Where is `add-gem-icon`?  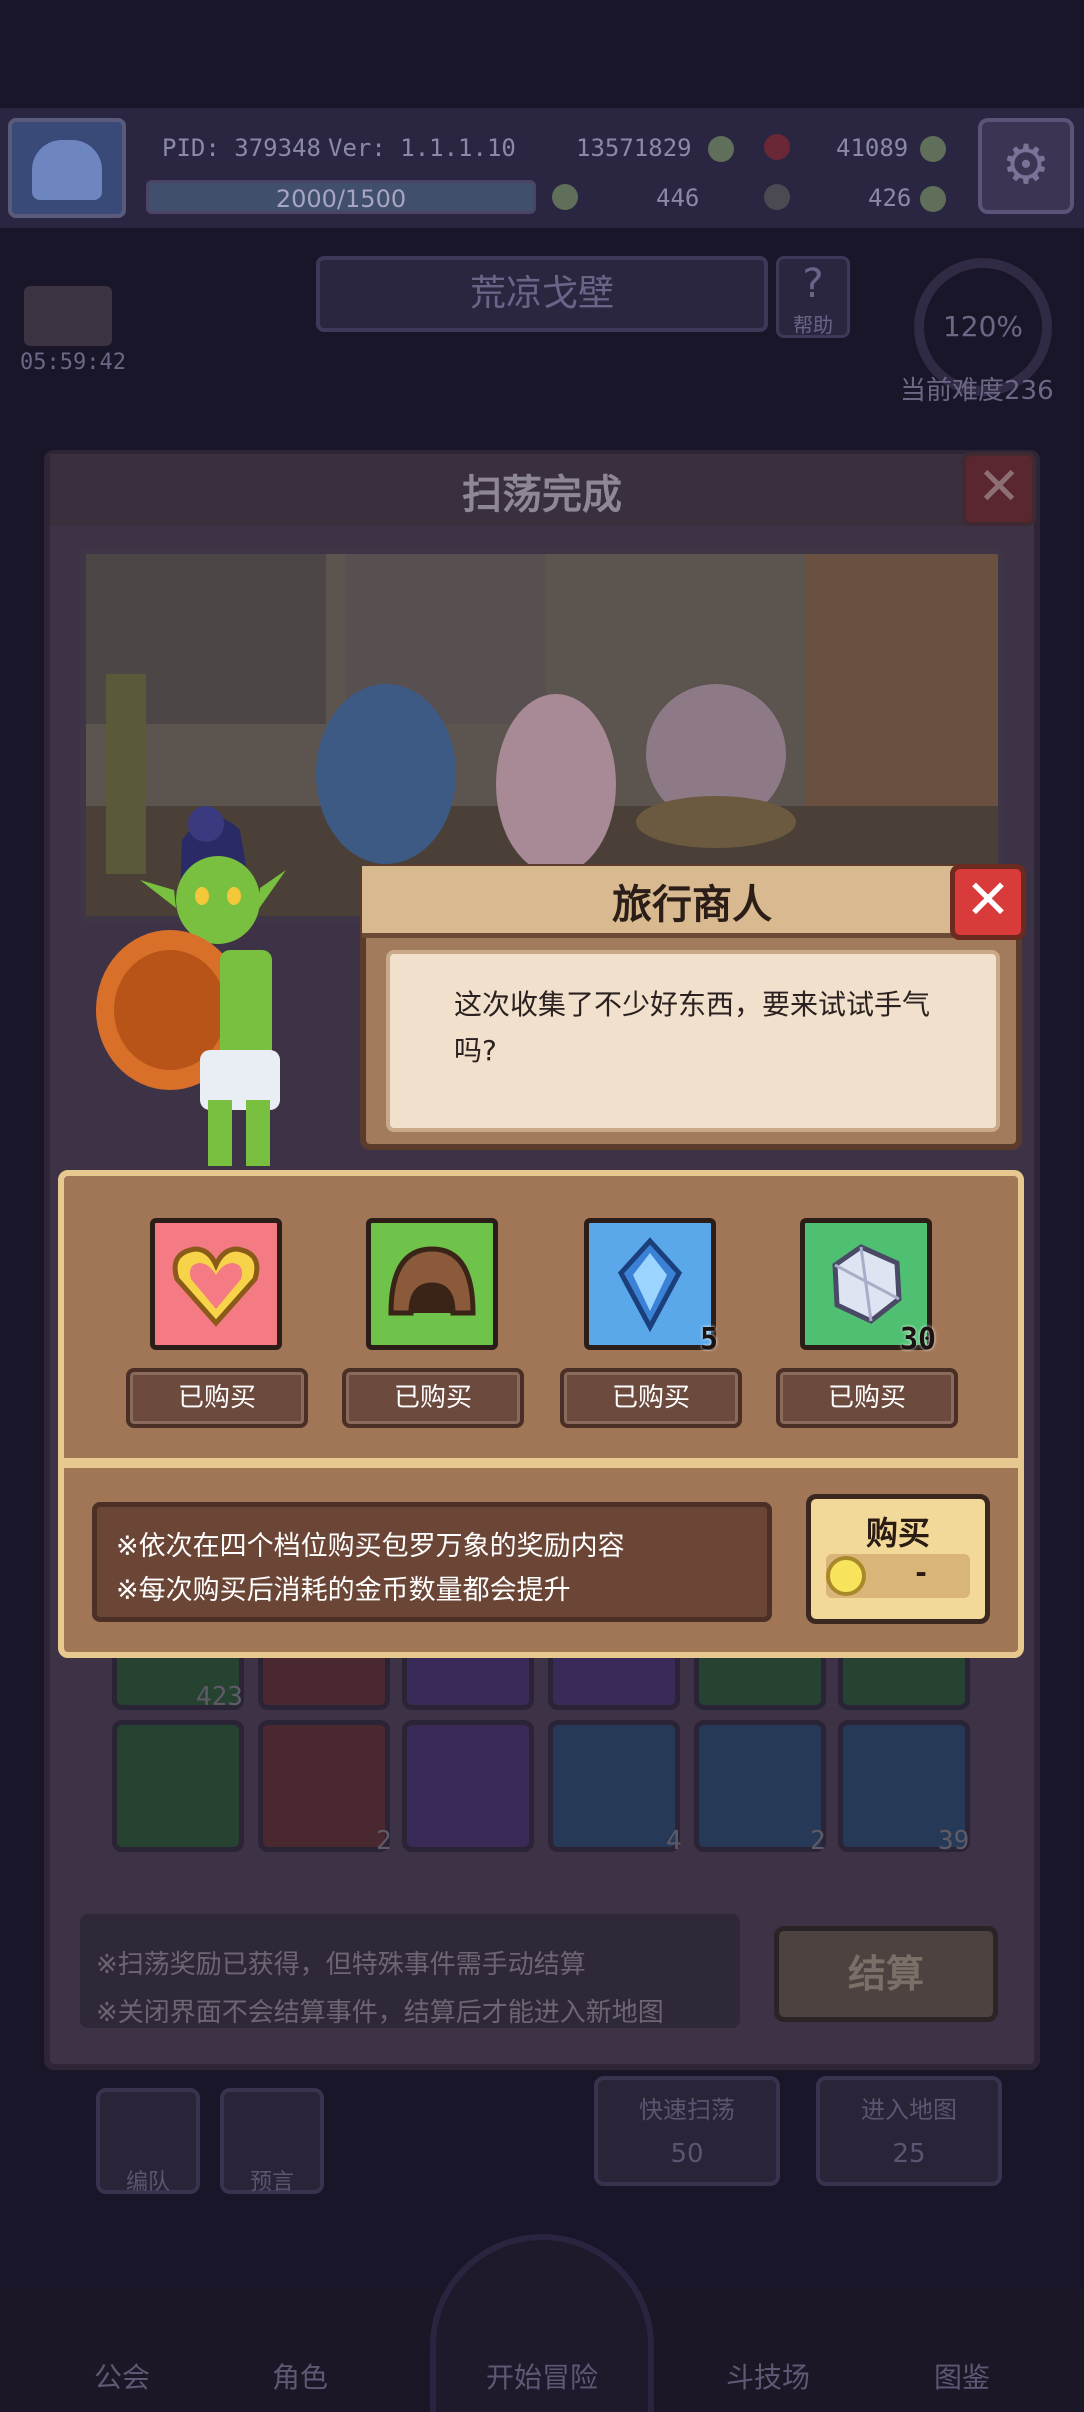
add-gem-icon is located at coordinates (933, 149).